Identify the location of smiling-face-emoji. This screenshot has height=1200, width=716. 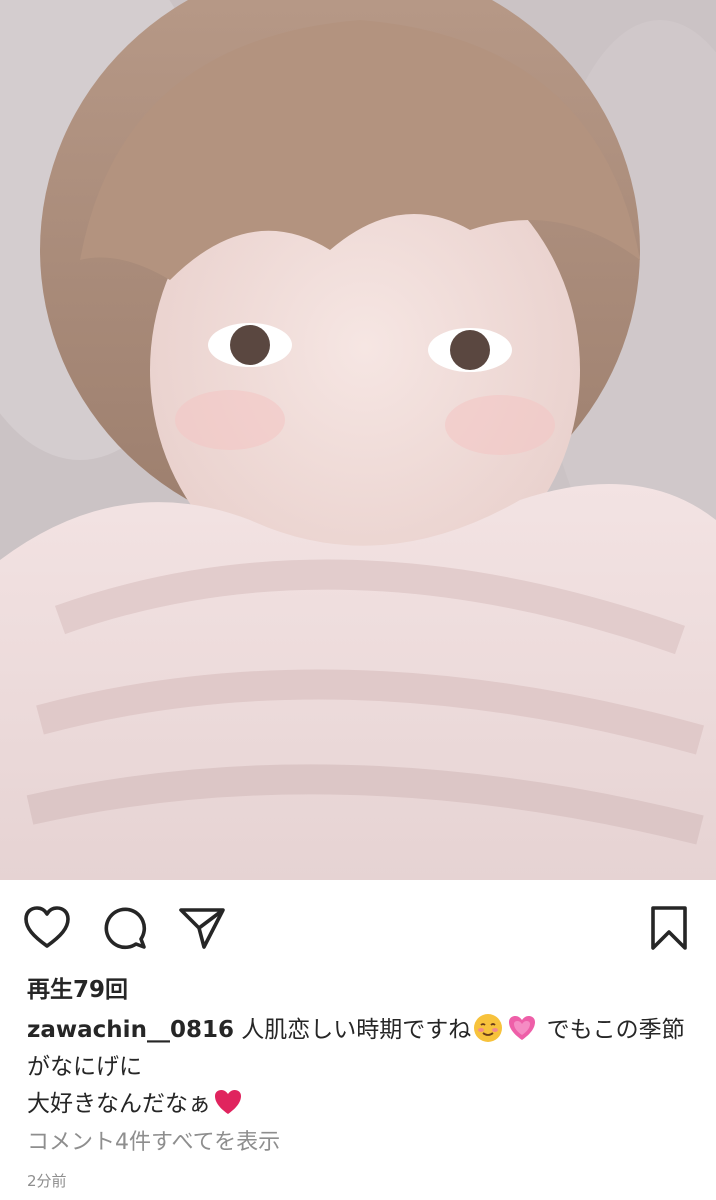
(488, 1028).